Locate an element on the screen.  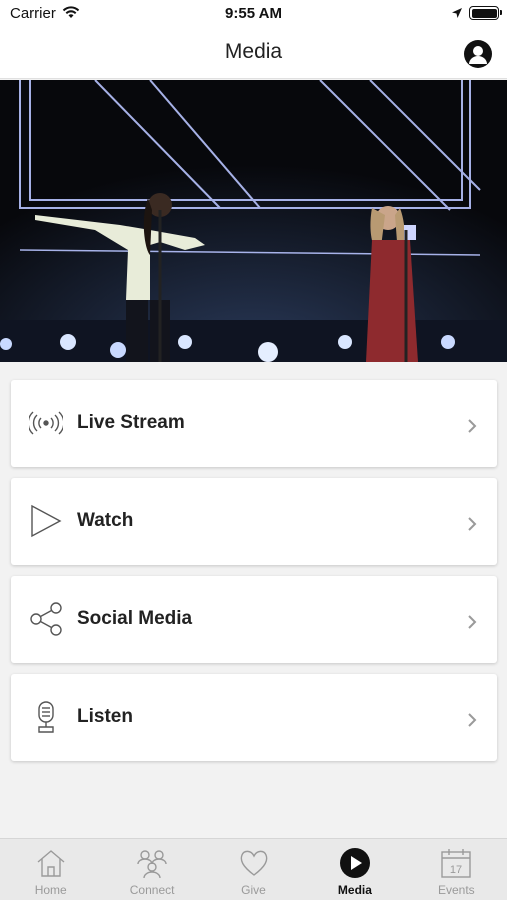
menu-item-listen: Listen is located at coordinates (254, 717).